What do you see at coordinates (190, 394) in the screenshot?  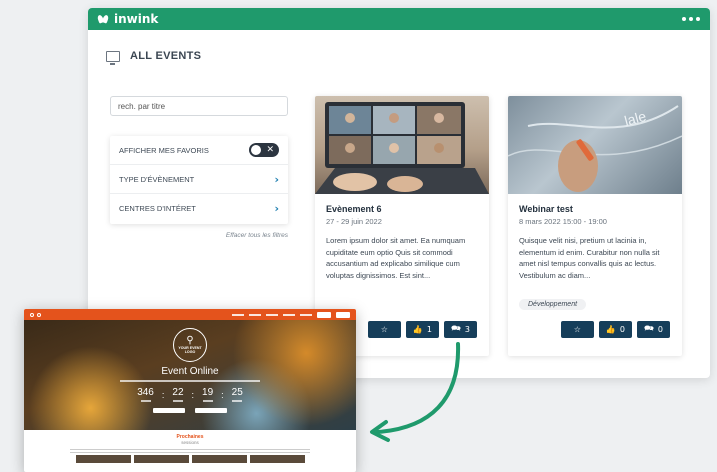 I see `countdown: 346 : 22 : 19 : 25` at bounding box center [190, 394].